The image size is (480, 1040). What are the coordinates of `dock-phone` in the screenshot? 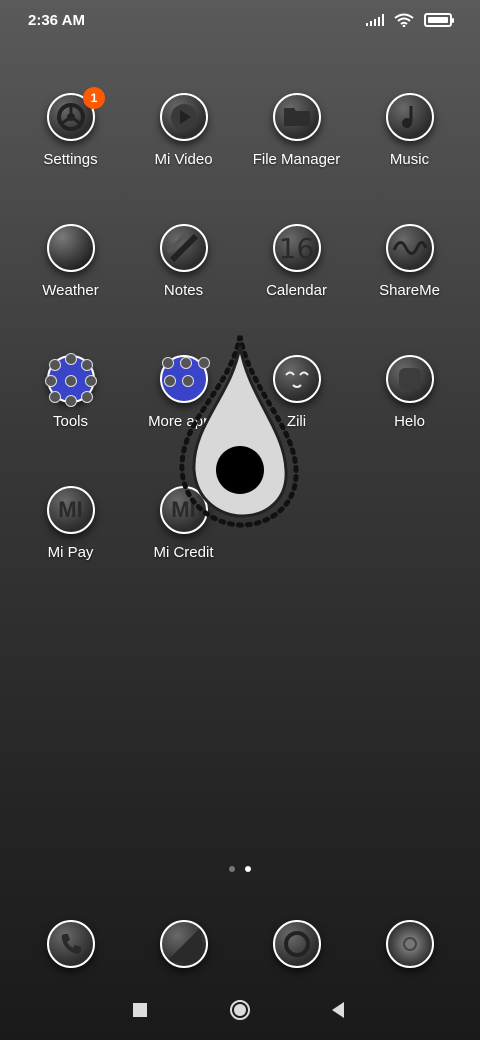 It's located at (70, 944).